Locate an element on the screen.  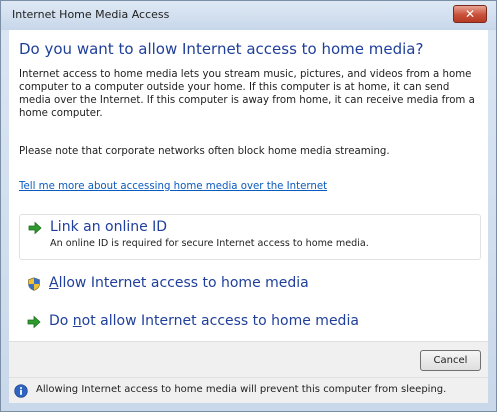
do-not-allow-text: ot allow Internet access to home media is located at coordinates (220, 321).